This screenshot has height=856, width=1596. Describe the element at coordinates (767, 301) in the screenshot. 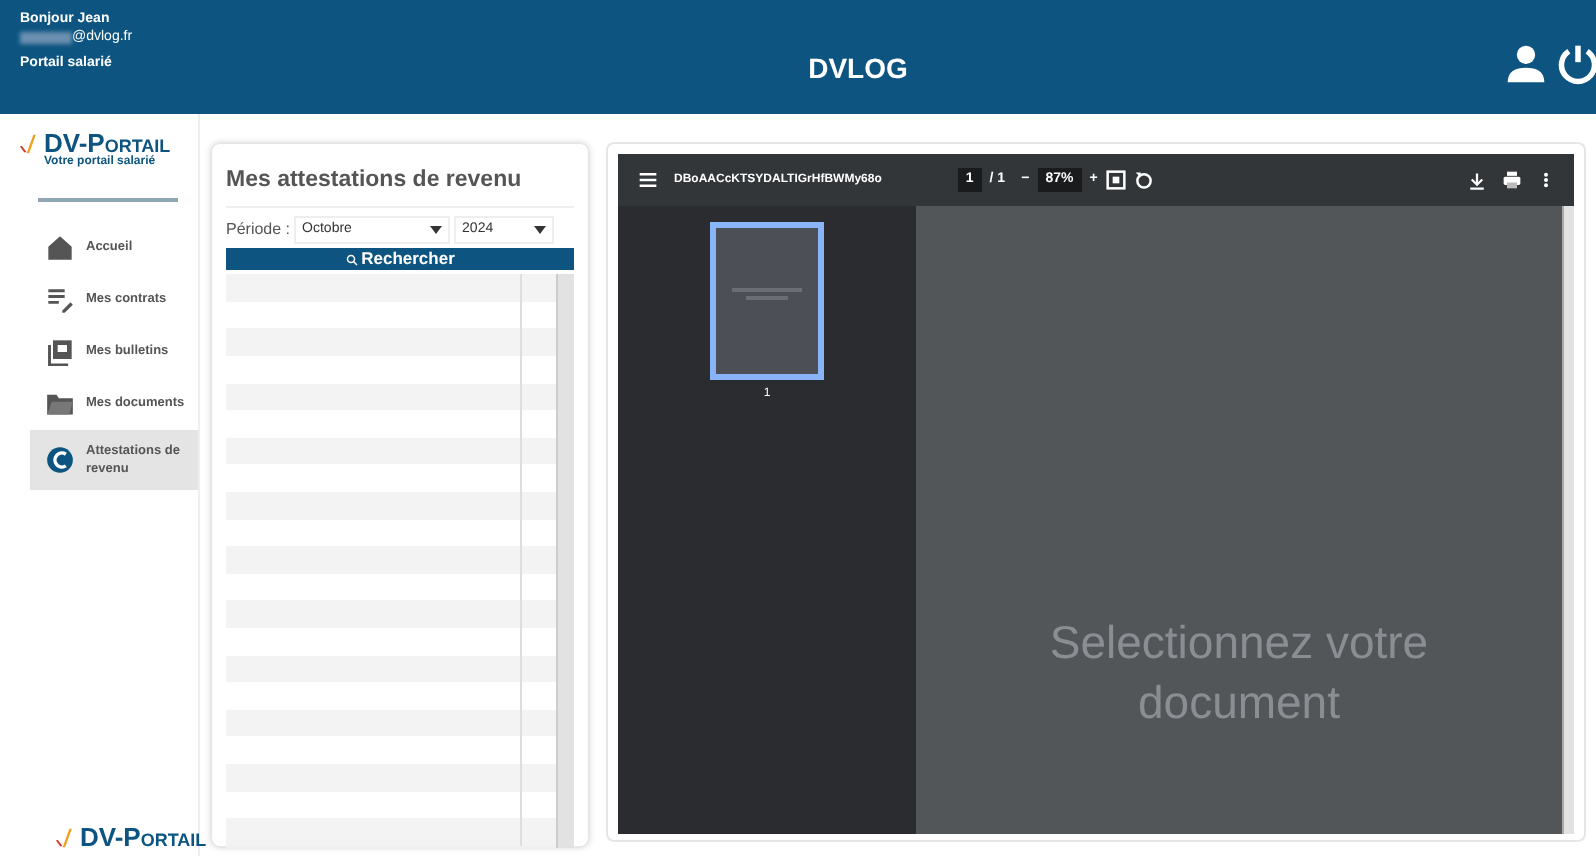

I see `page-thumbnail` at that location.